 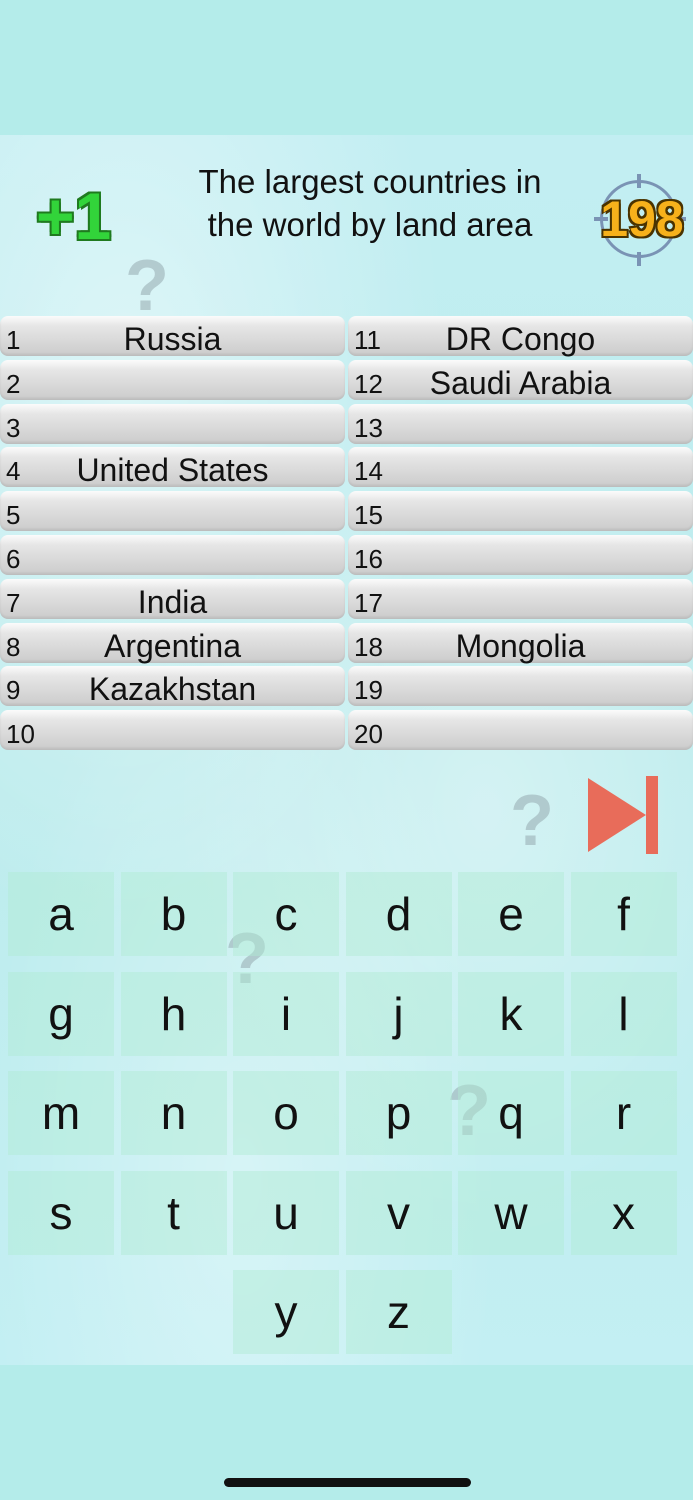 What do you see at coordinates (61, 1113) in the screenshot?
I see `key-m: m` at bounding box center [61, 1113].